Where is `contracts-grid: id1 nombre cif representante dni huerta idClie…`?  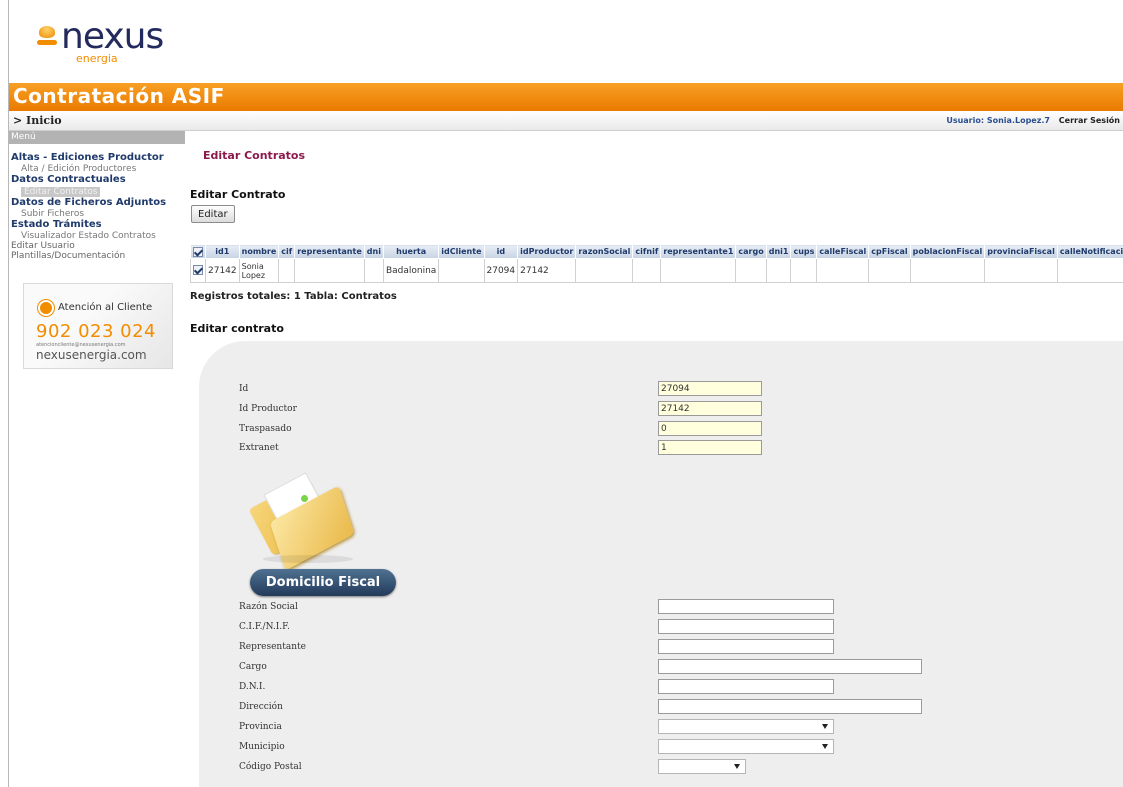 contracts-grid: id1 nombre cif representante dni huerta idClie… is located at coordinates (656, 266).